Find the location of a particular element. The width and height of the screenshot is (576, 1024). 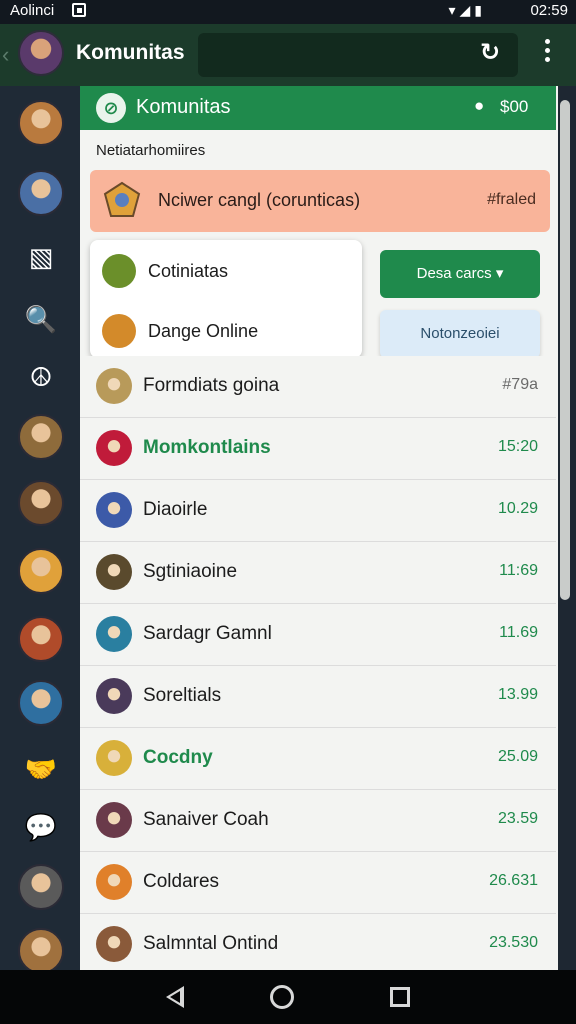

peace-icon: ☮ is located at coordinates (41, 377).